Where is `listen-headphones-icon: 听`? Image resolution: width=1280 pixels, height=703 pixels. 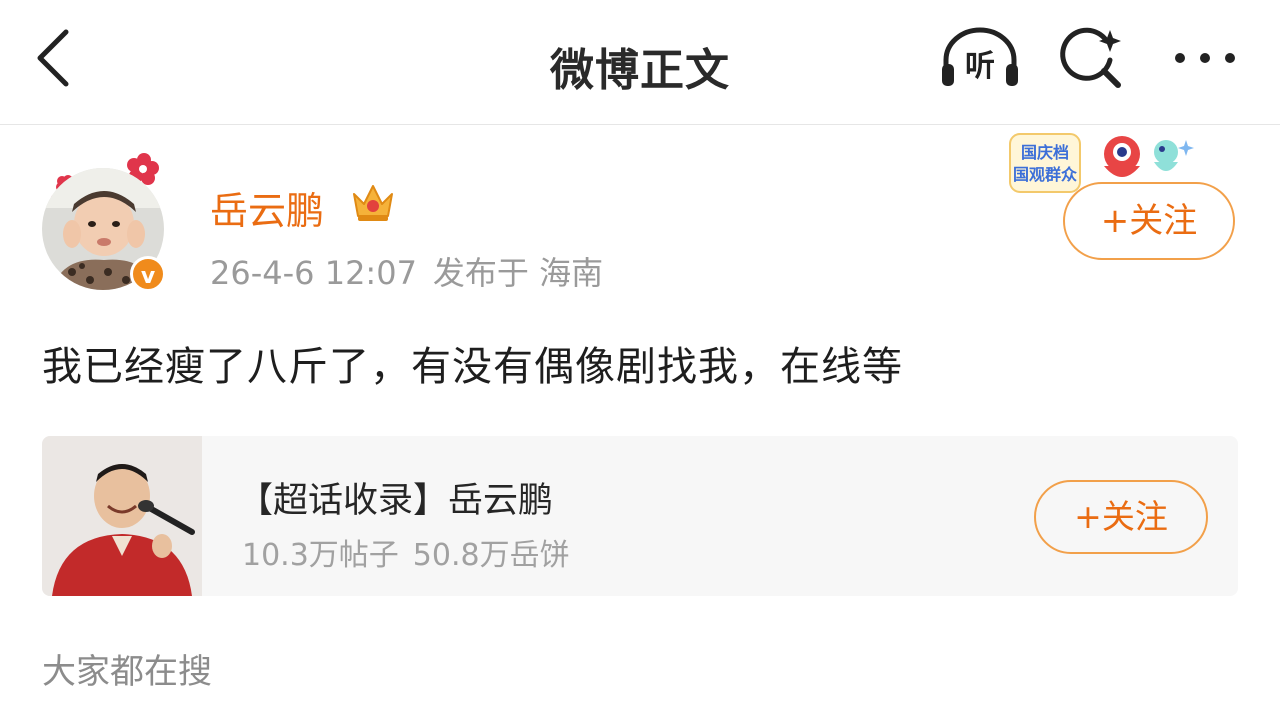
listen-headphones-icon: 听 is located at coordinates (980, 58).